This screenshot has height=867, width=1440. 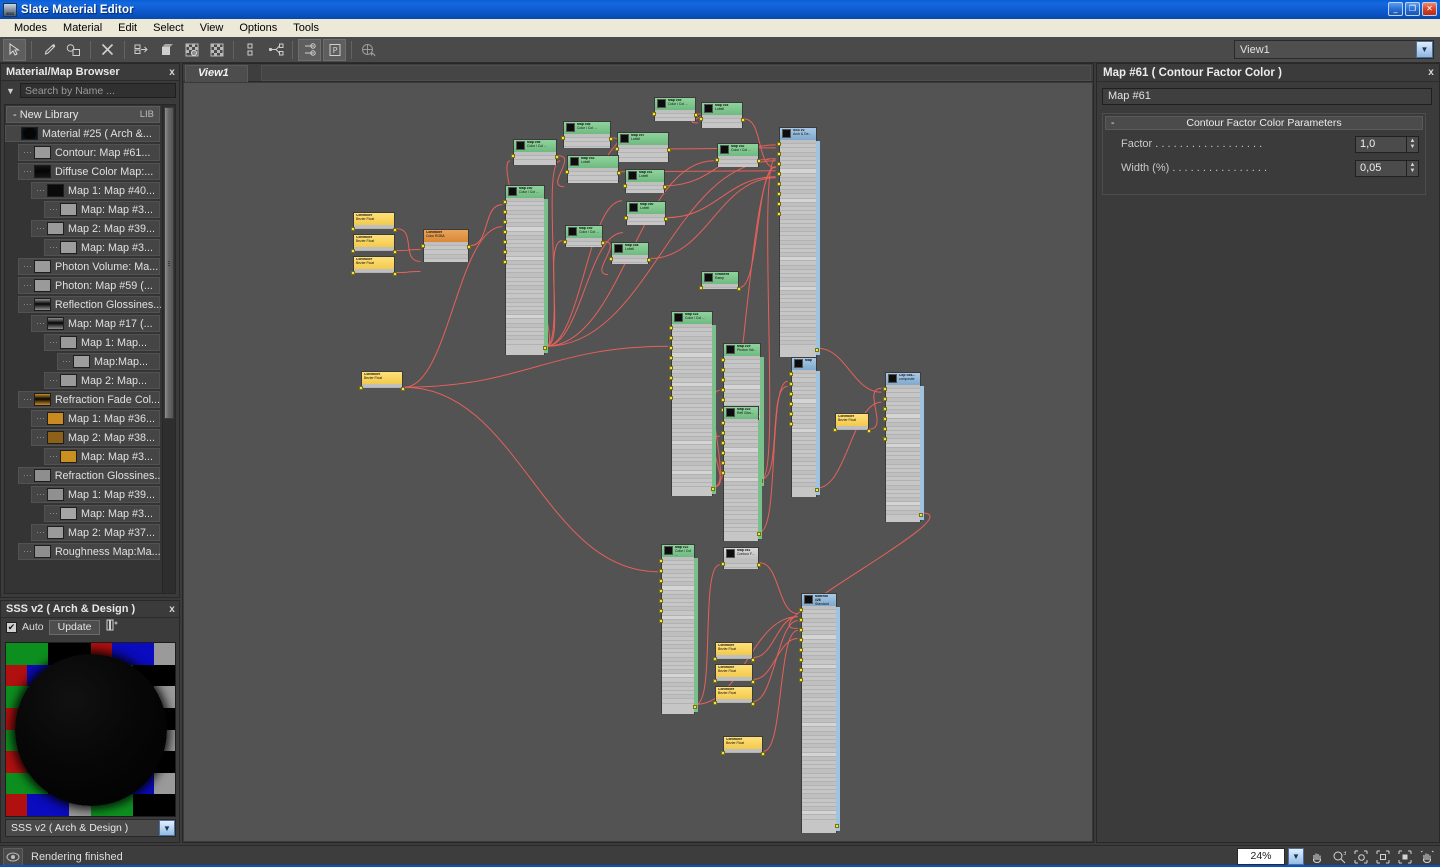 I want to click on view-selector: View1 ▼, so click(x=1334, y=49).